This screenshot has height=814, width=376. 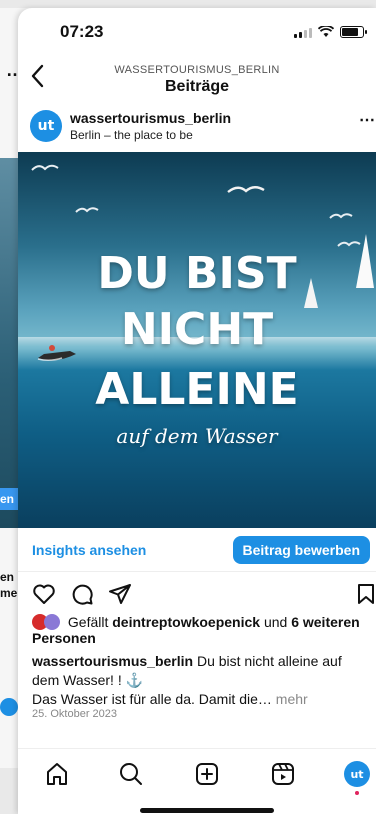 What do you see at coordinates (276, 622) in the screenshot?
I see `likes-mid: und` at bounding box center [276, 622].